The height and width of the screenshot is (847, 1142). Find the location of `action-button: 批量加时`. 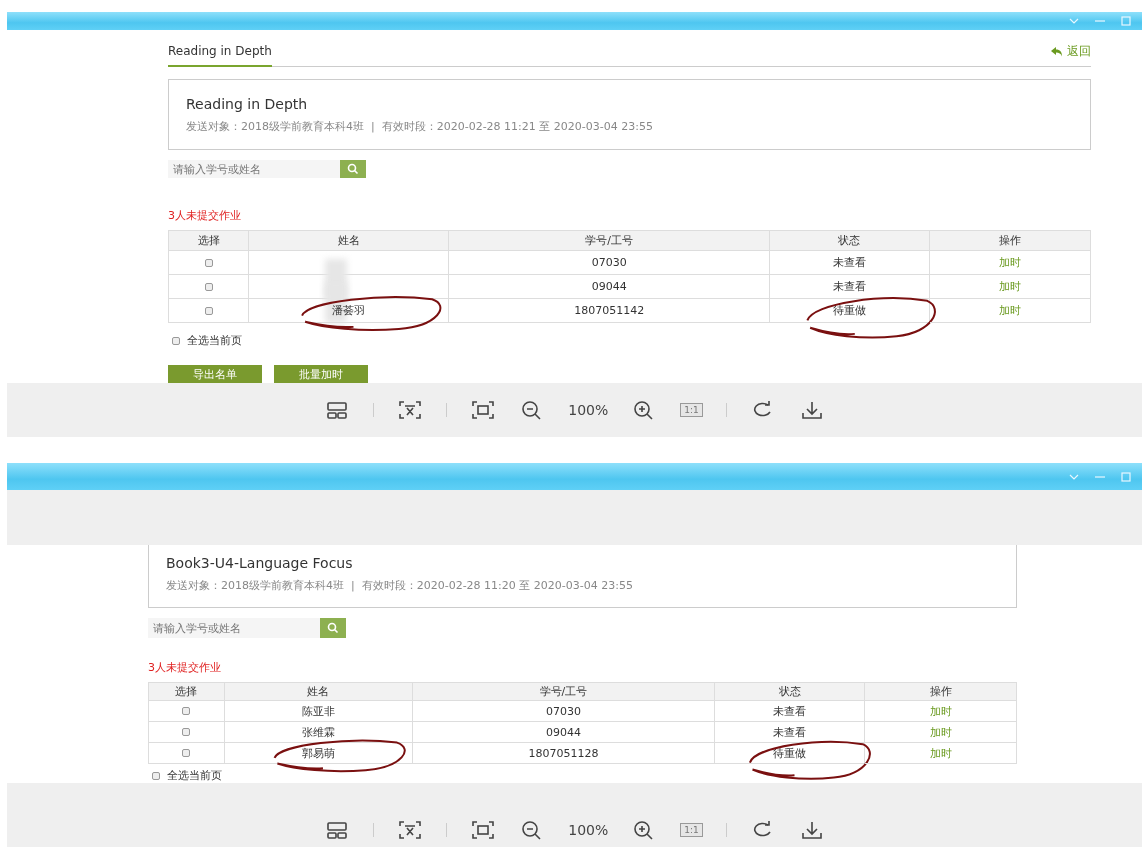

action-button: 批量加时 is located at coordinates (321, 374).